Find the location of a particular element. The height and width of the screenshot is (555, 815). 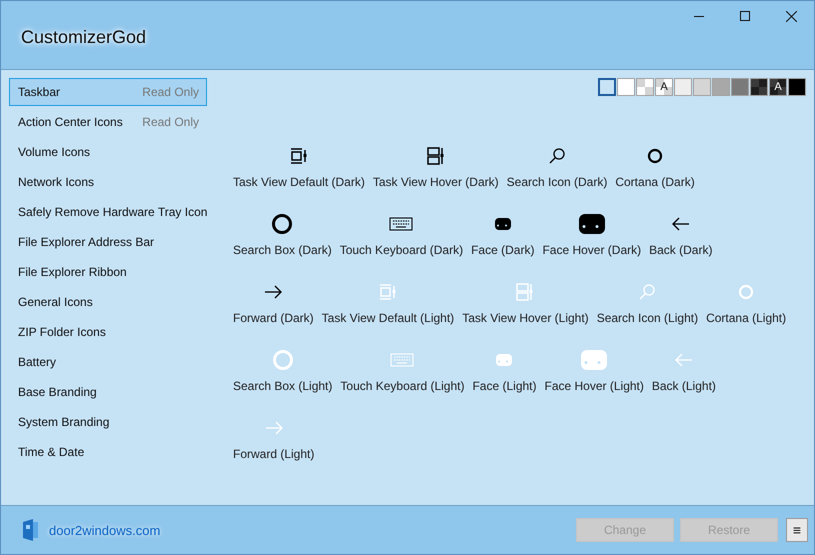

item-label: Volume Icons is located at coordinates (54, 152).